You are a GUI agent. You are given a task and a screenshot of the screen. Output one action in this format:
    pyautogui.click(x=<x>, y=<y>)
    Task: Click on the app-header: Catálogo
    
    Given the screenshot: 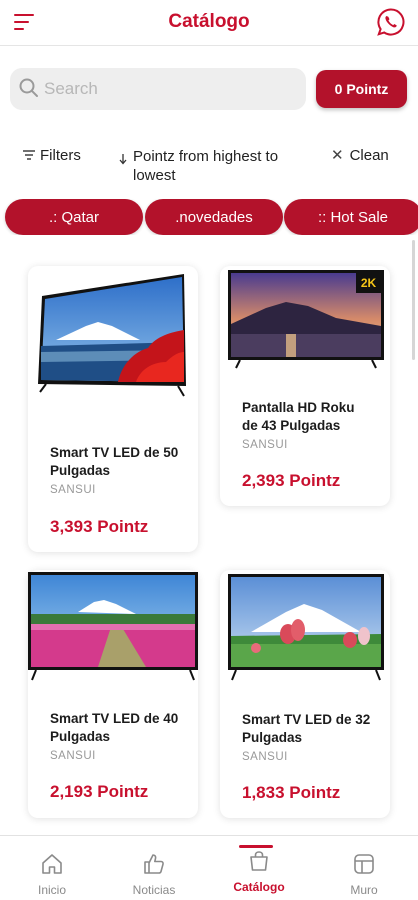 What is the action you would take?
    pyautogui.click(x=209, y=23)
    